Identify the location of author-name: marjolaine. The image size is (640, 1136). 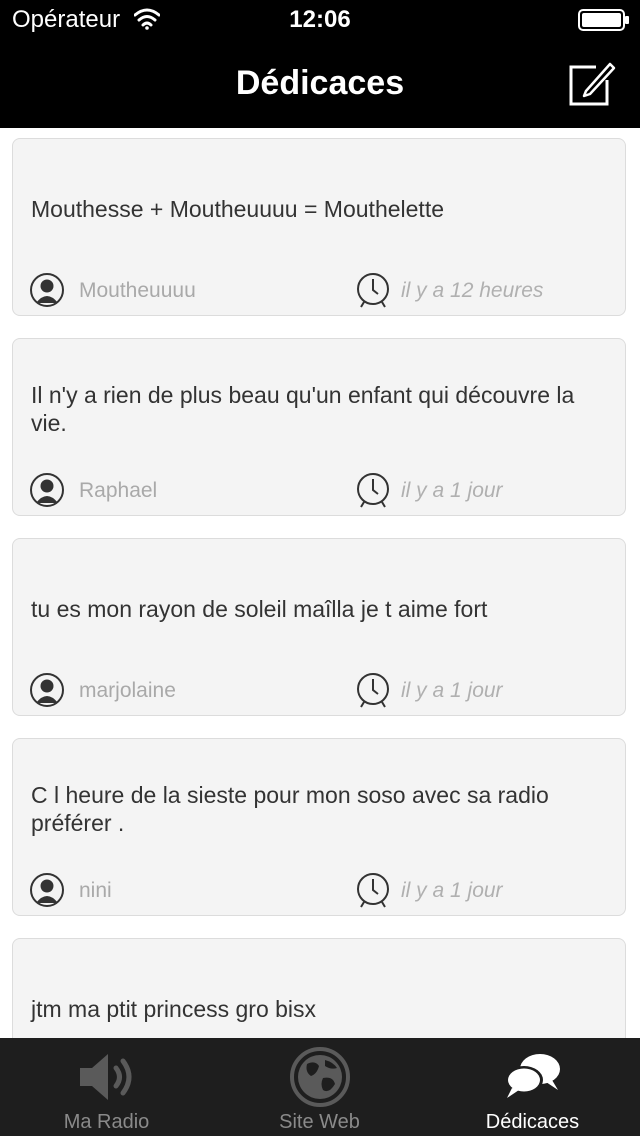
(127, 690).